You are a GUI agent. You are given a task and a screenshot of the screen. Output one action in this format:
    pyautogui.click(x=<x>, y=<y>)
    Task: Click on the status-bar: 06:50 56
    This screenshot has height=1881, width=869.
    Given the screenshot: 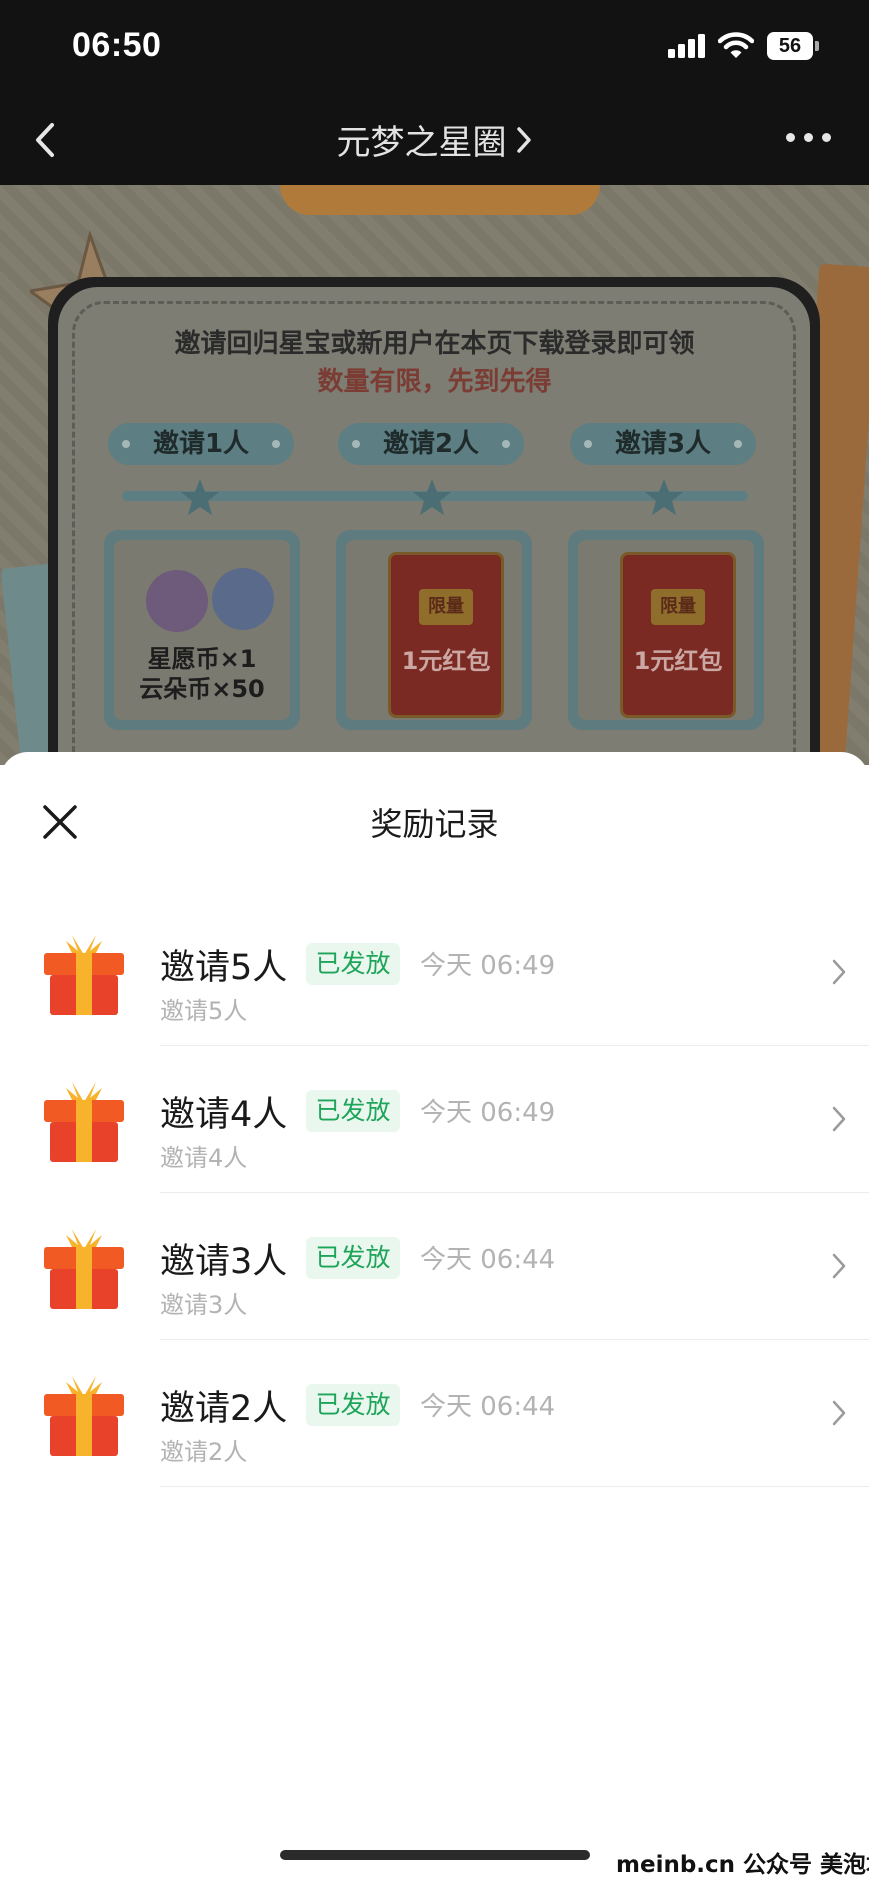 What is the action you would take?
    pyautogui.click(x=434, y=47)
    